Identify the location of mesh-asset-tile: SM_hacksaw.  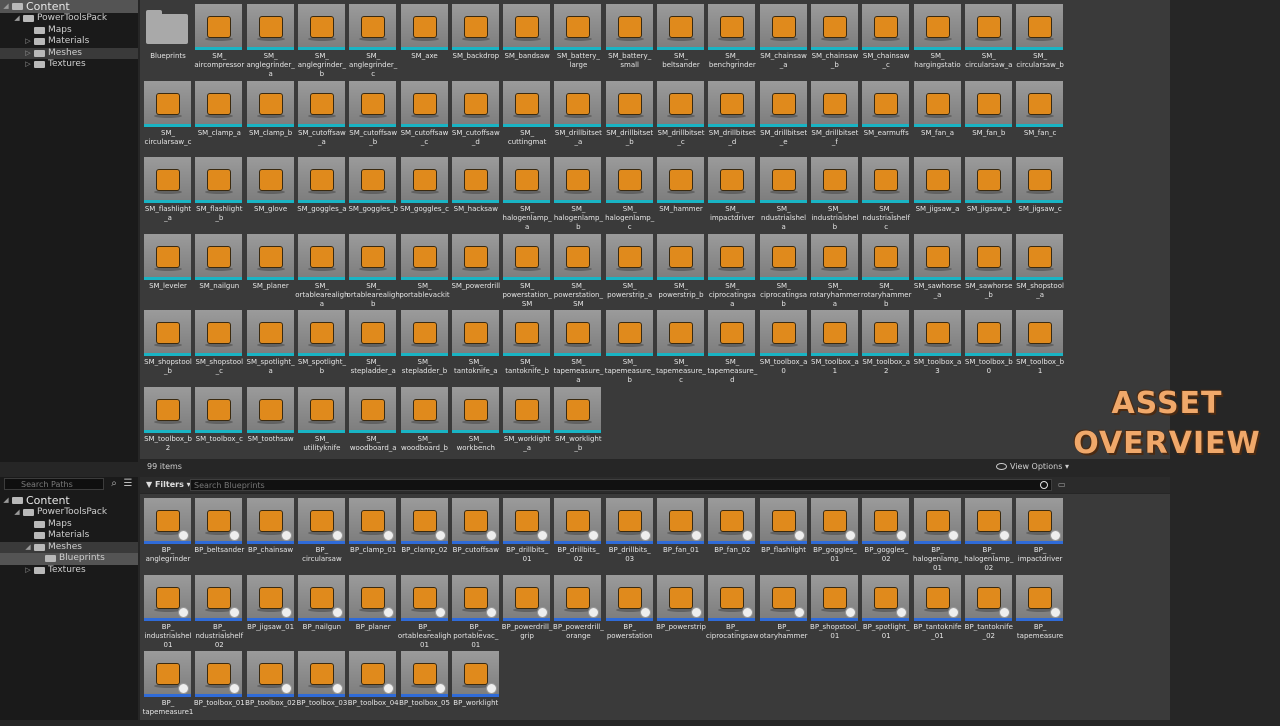
(477, 190).